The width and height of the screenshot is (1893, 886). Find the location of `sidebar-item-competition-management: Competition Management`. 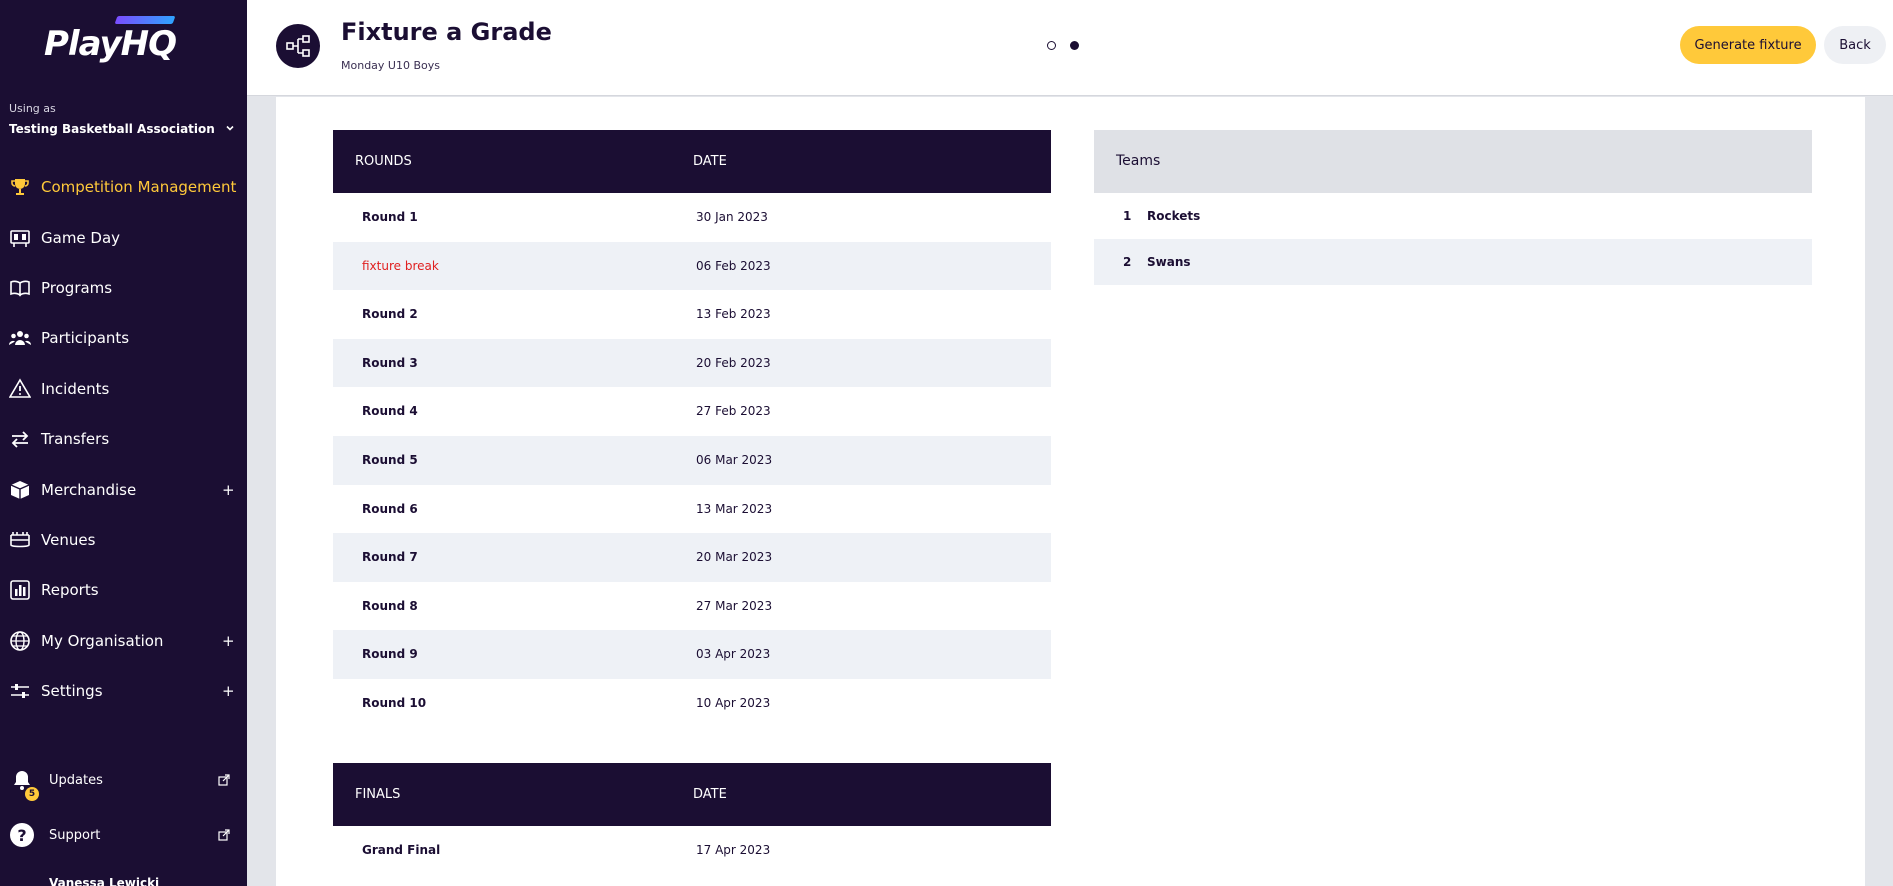

sidebar-item-competition-management: Competition Management is located at coordinates (123, 187).